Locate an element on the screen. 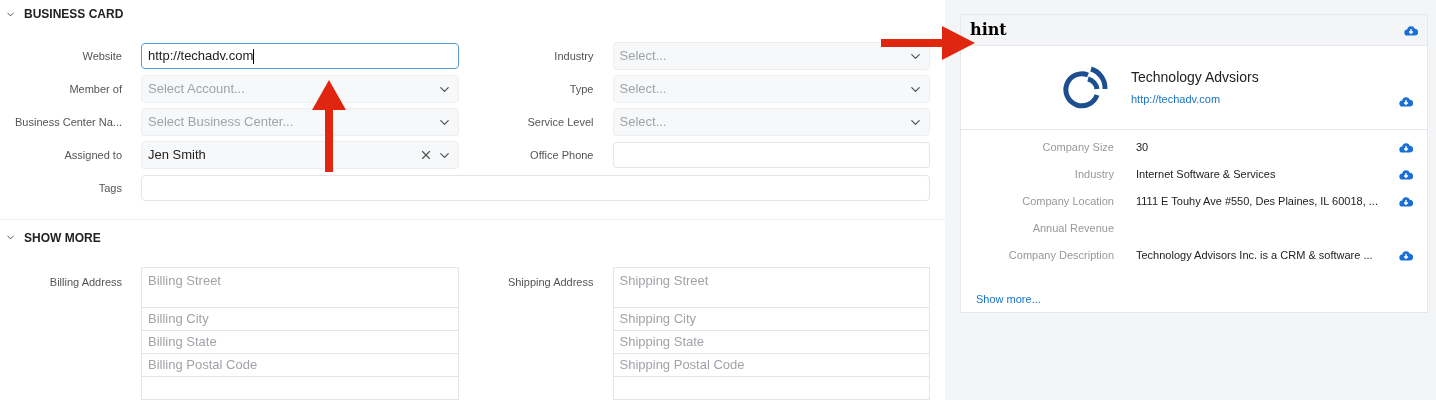 The height and width of the screenshot is (400, 1436). logo: hint is located at coordinates (988, 30).